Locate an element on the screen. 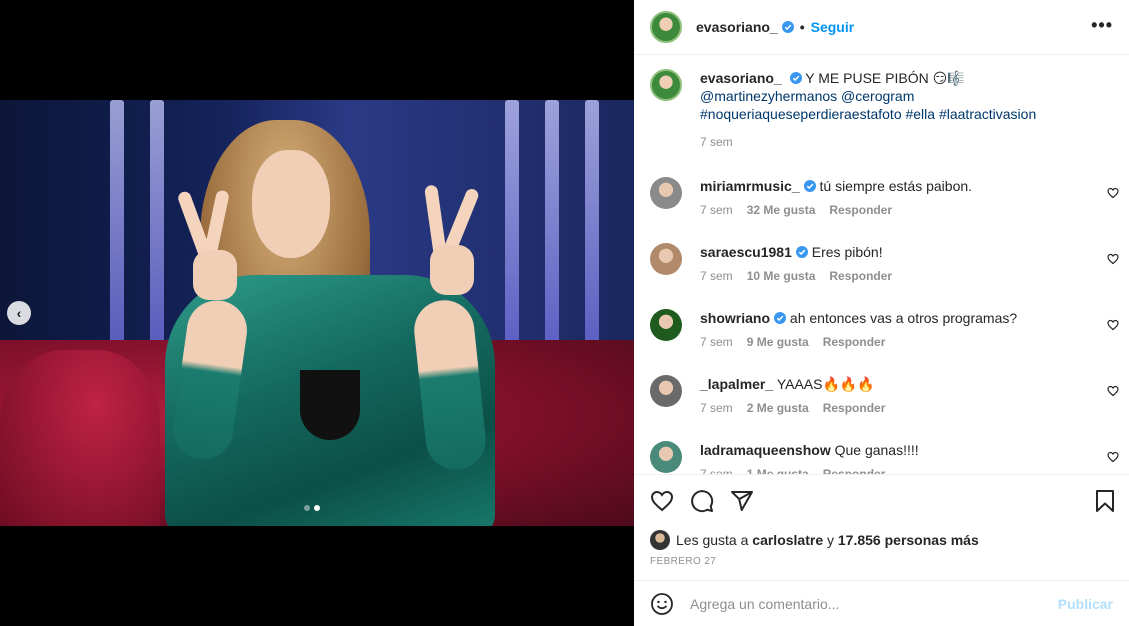 This screenshot has height=626, width=1129. comment-text: Eres pibón! is located at coordinates (847, 252).